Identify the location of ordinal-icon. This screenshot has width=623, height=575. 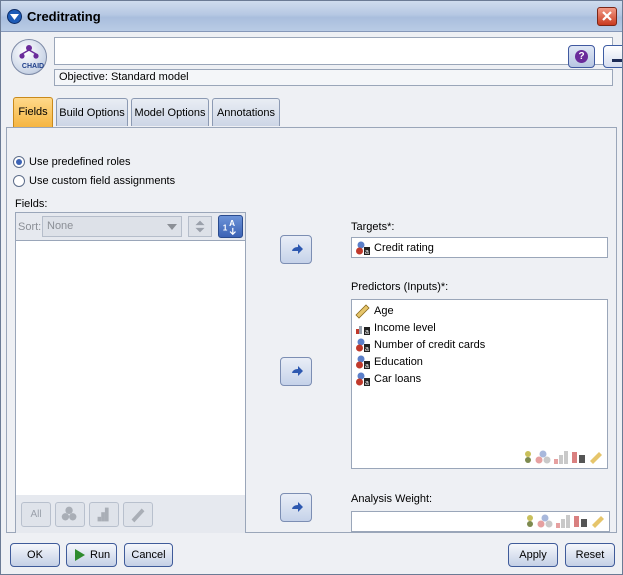
(103, 514).